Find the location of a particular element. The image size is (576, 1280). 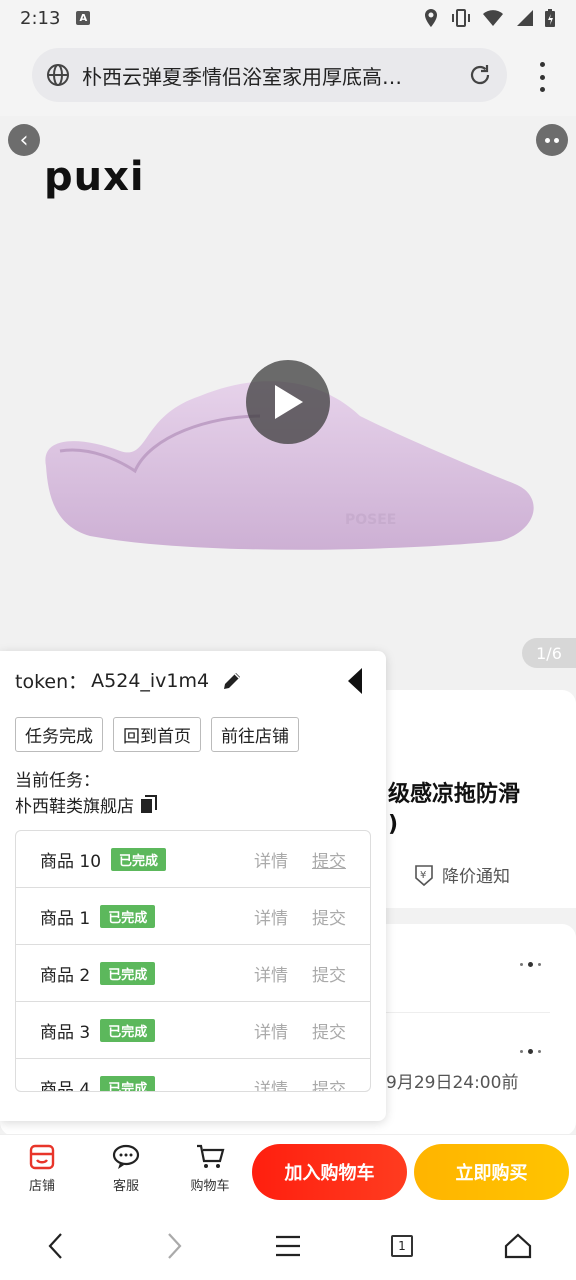

item-name: 商品 2 is located at coordinates (65, 975).